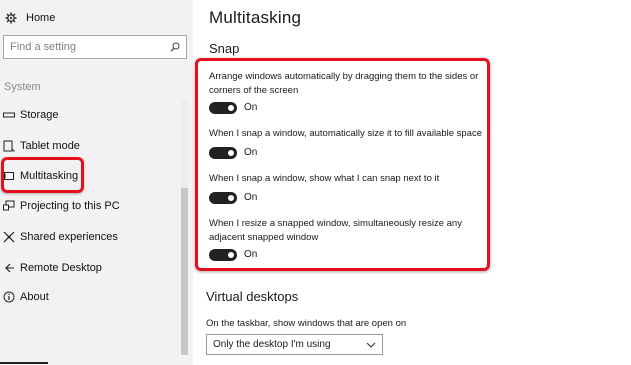 This screenshot has height=365, width=631. I want to click on sidebar-scrollbar-thumb, so click(184, 271).